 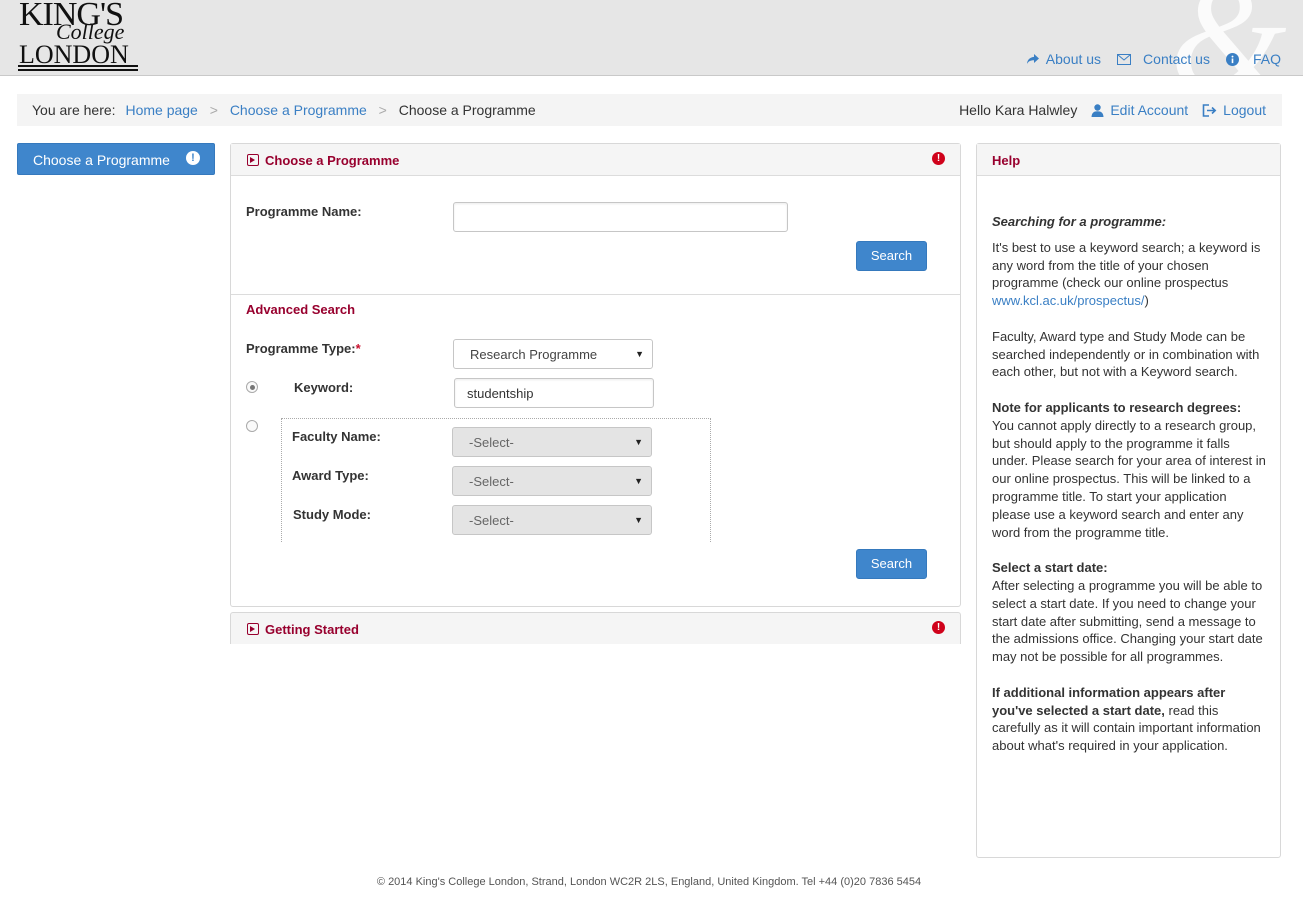 I want to click on about-us-label: About us, so click(x=1073, y=59).